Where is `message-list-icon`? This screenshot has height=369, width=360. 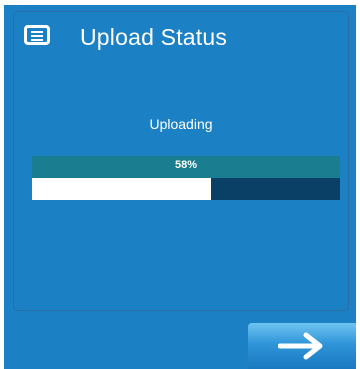 message-list-icon is located at coordinates (37, 35).